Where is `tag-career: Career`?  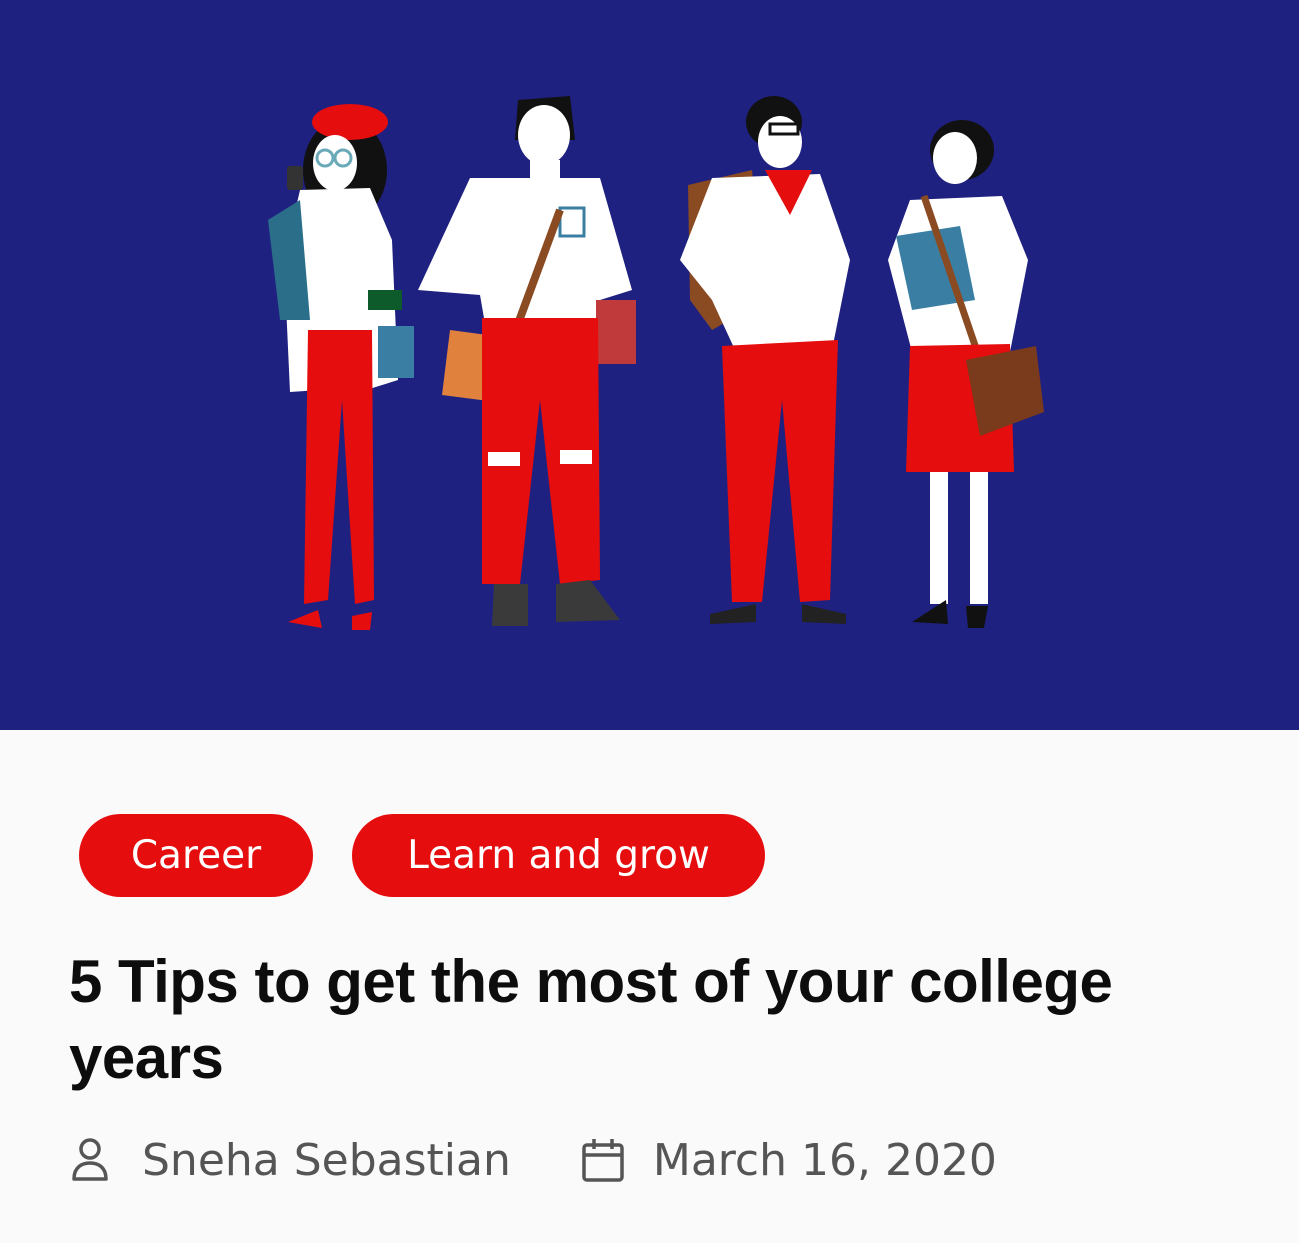 tag-career: Career is located at coordinates (196, 855).